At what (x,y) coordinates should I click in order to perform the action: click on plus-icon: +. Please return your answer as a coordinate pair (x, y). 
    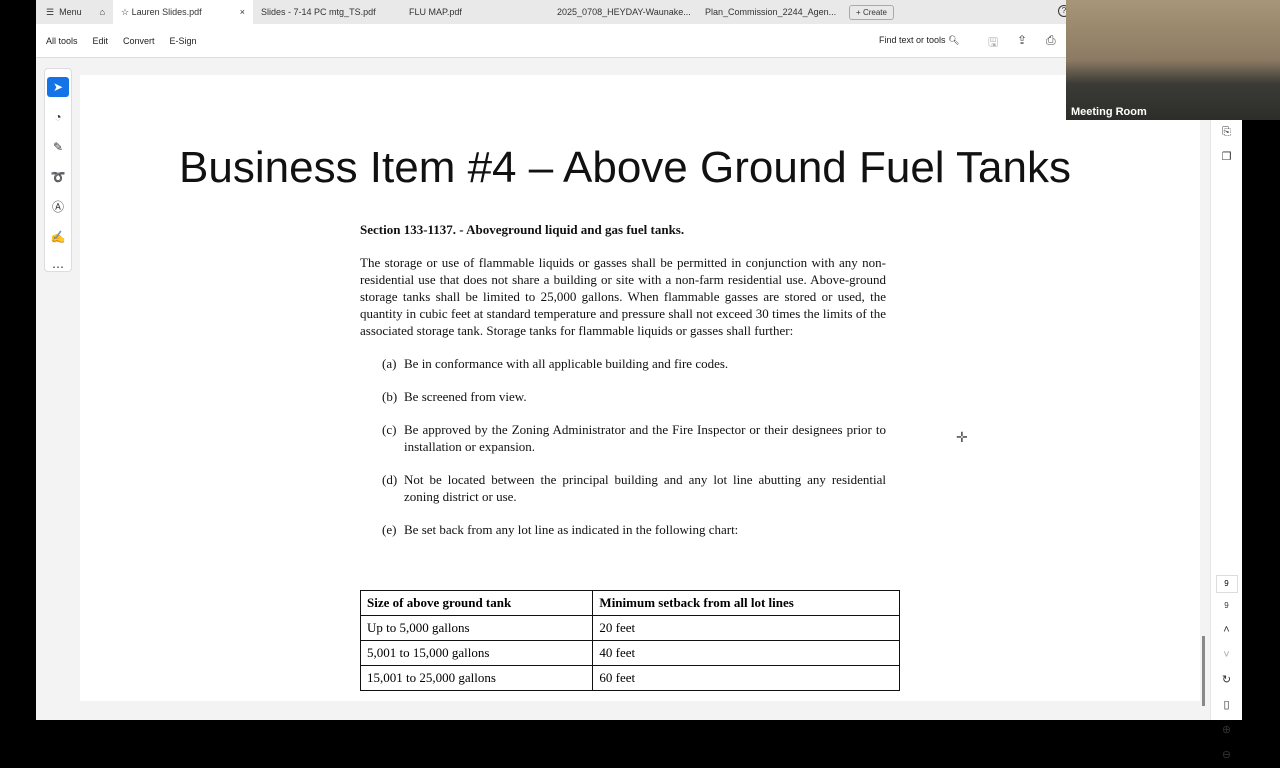
    Looking at the image, I should click on (859, 12).